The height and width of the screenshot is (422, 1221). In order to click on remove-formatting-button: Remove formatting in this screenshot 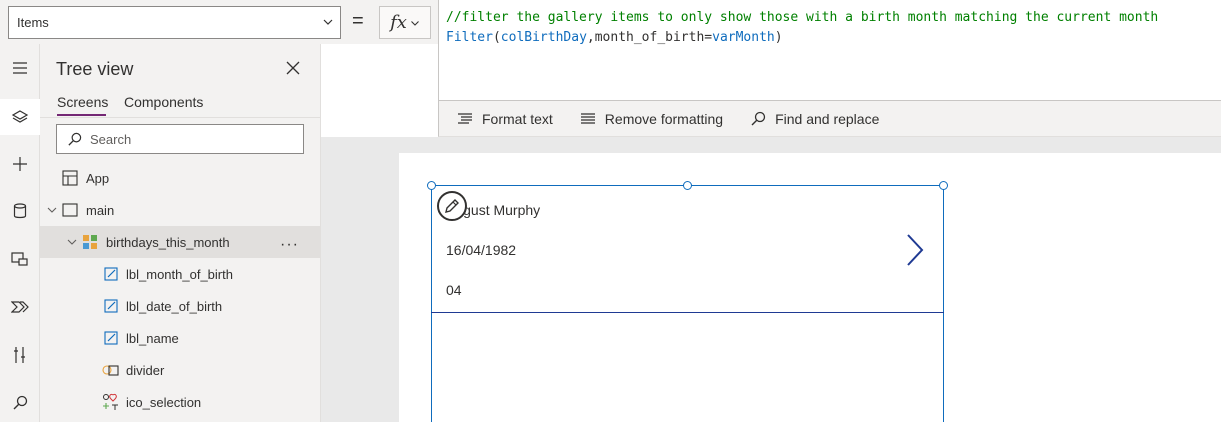, I will do `click(651, 119)`.